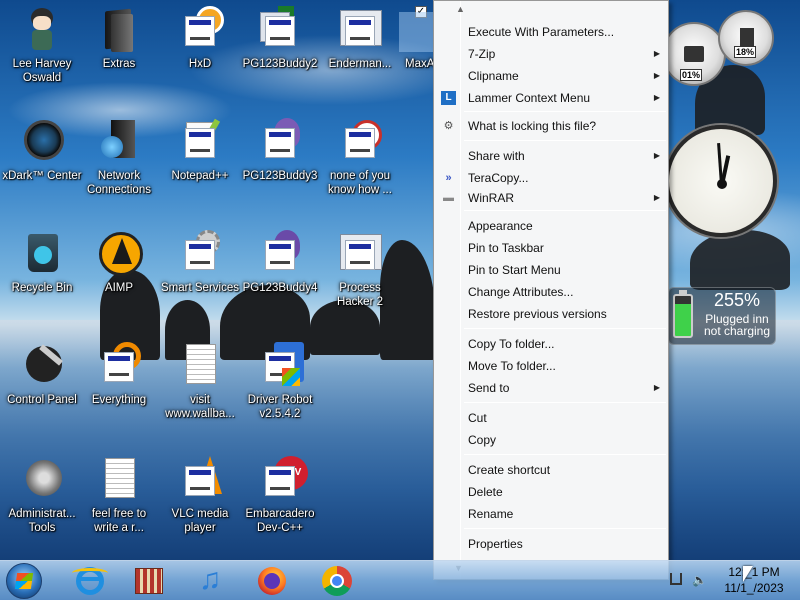 The width and height of the screenshot is (800, 600). Describe the element at coordinates (448, 198) in the screenshot. I see `winrar-icon: ▬` at that location.